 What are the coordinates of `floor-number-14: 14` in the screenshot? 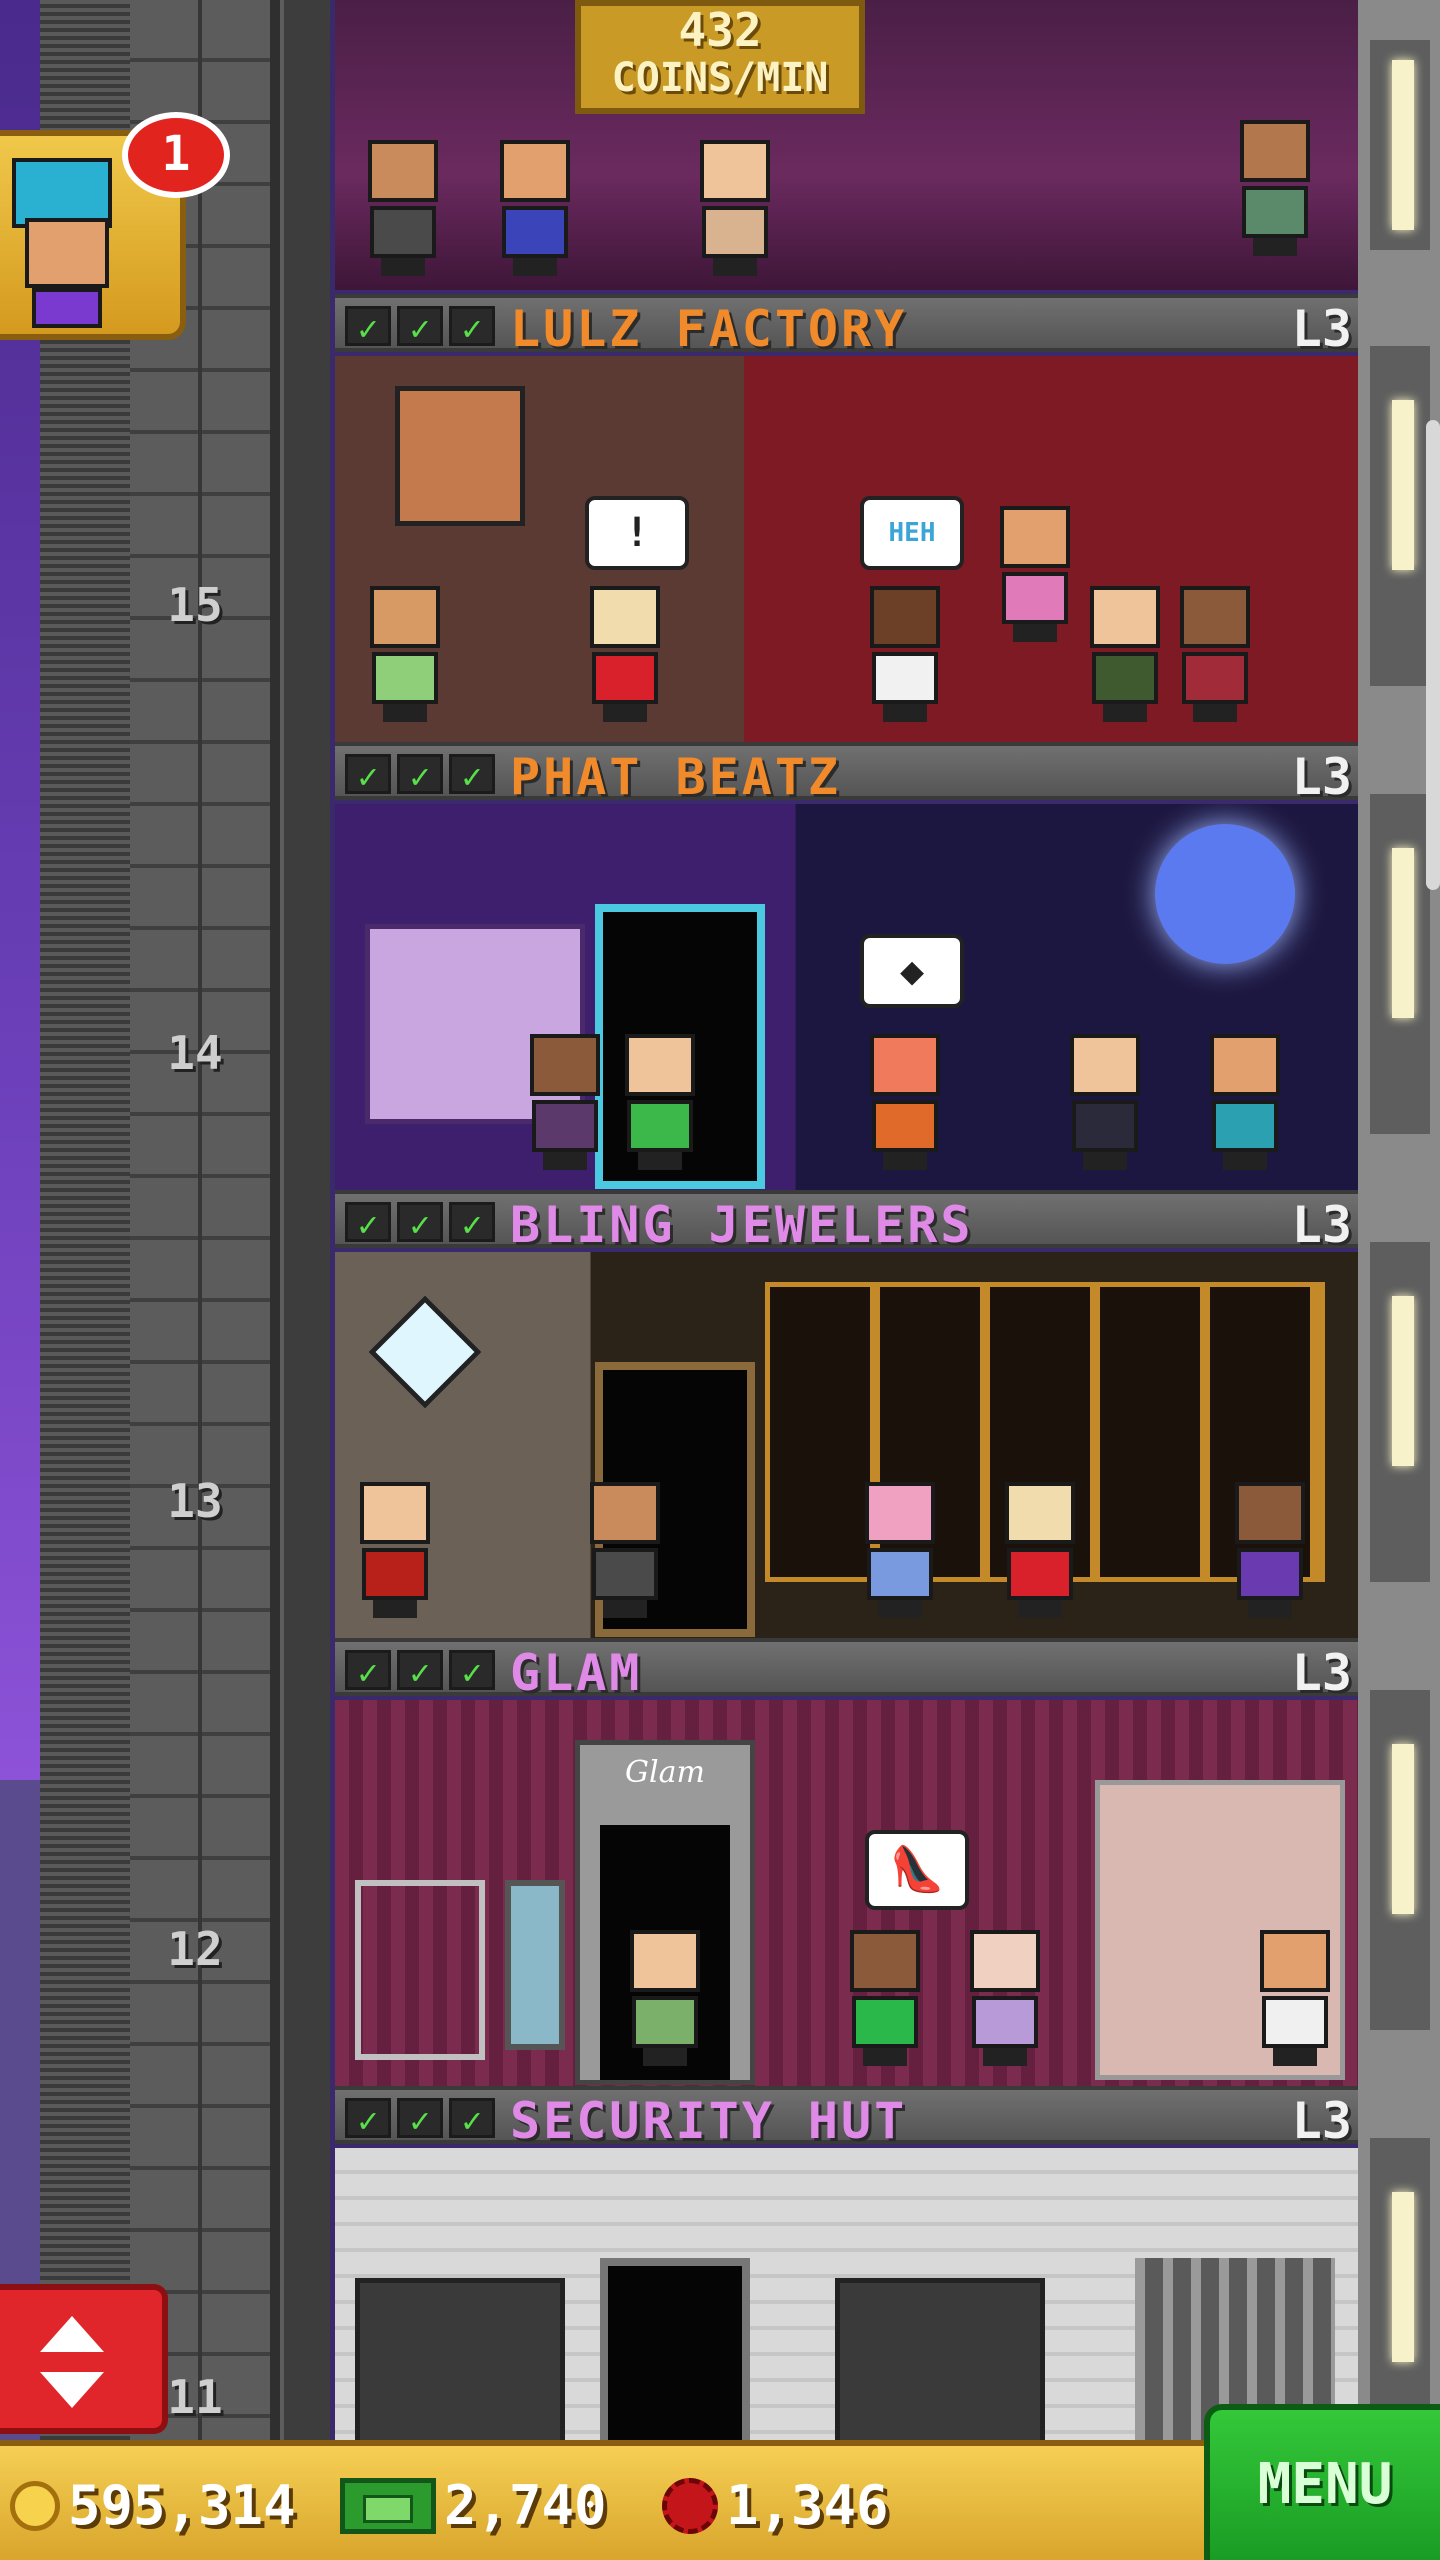 It's located at (195, 1053).